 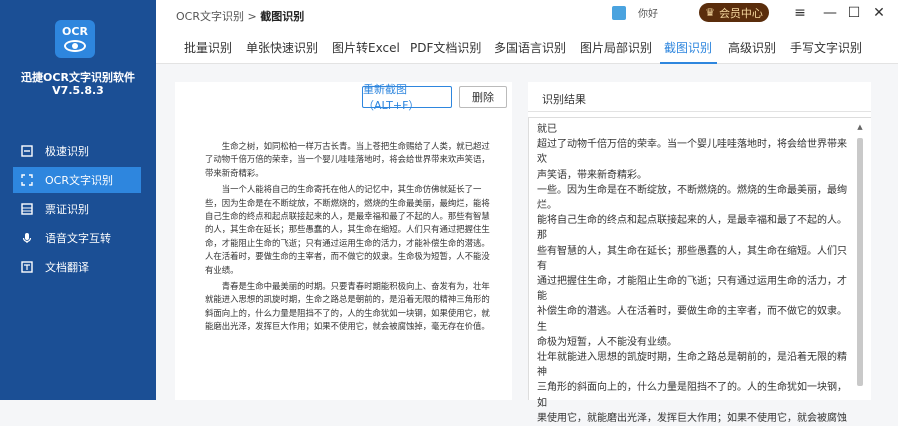 I want to click on menu-icon: ≡, so click(x=800, y=13).